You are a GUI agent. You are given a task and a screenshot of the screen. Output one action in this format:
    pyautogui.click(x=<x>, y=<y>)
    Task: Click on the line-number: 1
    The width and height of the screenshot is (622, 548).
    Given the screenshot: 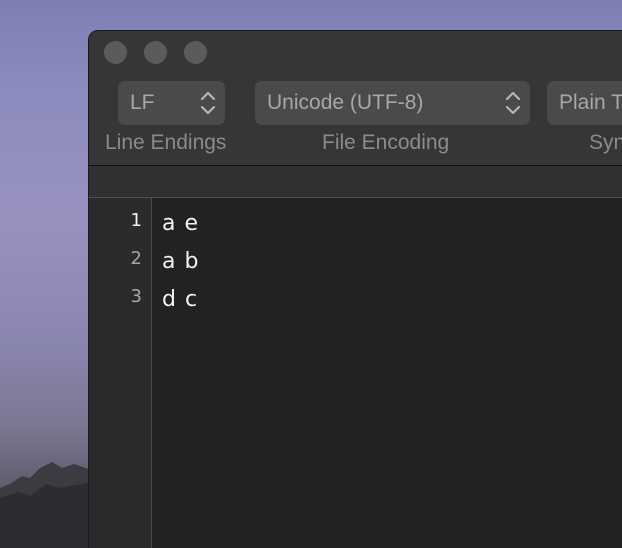 What is the action you would take?
    pyautogui.click(x=136, y=220)
    